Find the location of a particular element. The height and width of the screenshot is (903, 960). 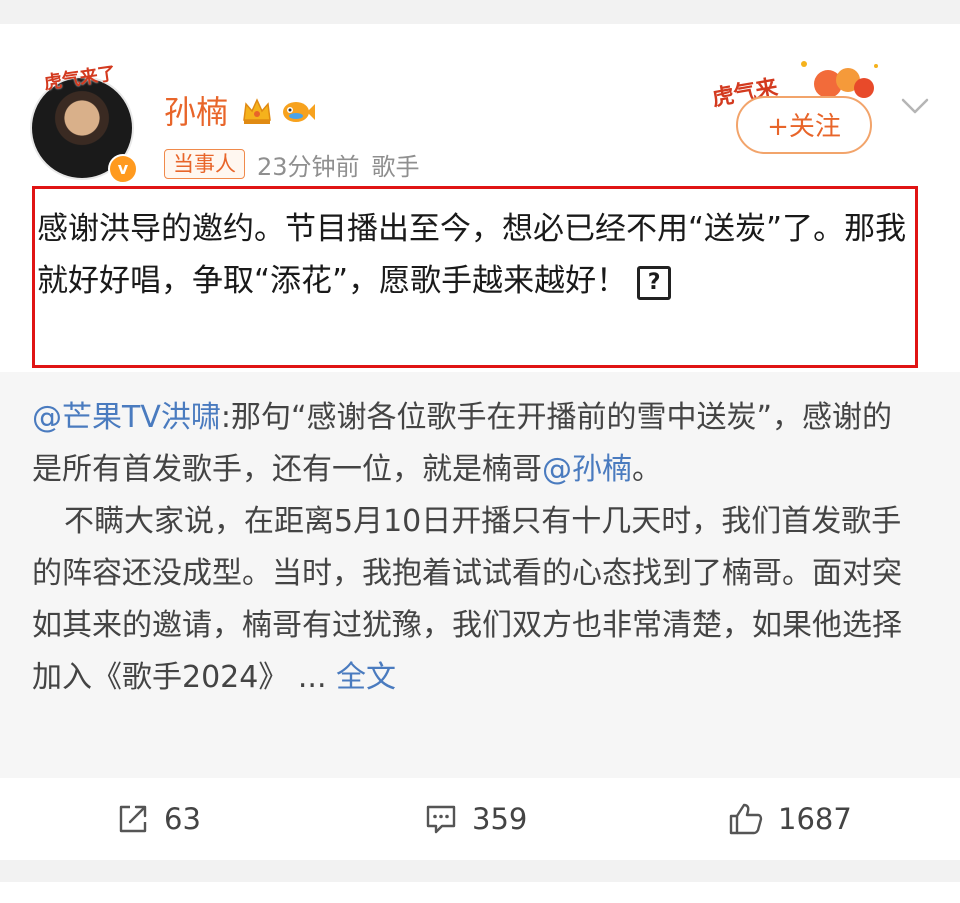

like-count: 1687 is located at coordinates (815, 819).